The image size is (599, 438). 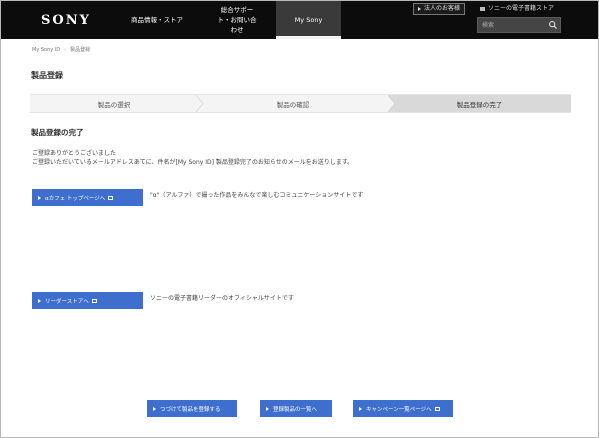 I want to click on nav-my-sony: My Sony, so click(x=308, y=20).